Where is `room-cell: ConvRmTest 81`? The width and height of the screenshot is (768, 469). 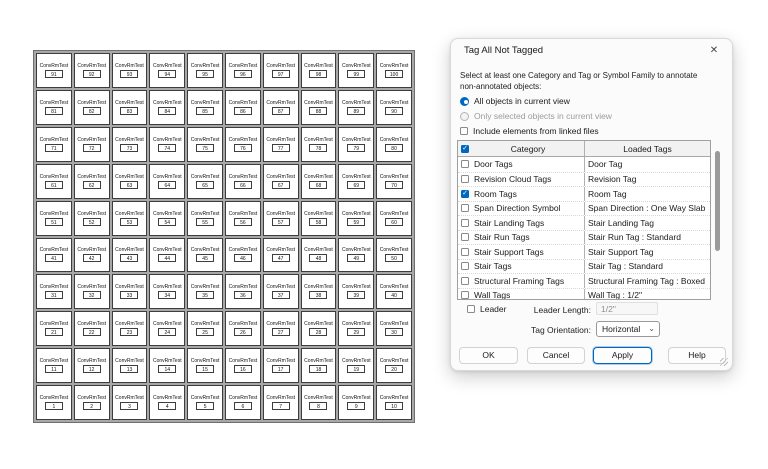 room-cell: ConvRmTest 81 is located at coordinates (54, 107).